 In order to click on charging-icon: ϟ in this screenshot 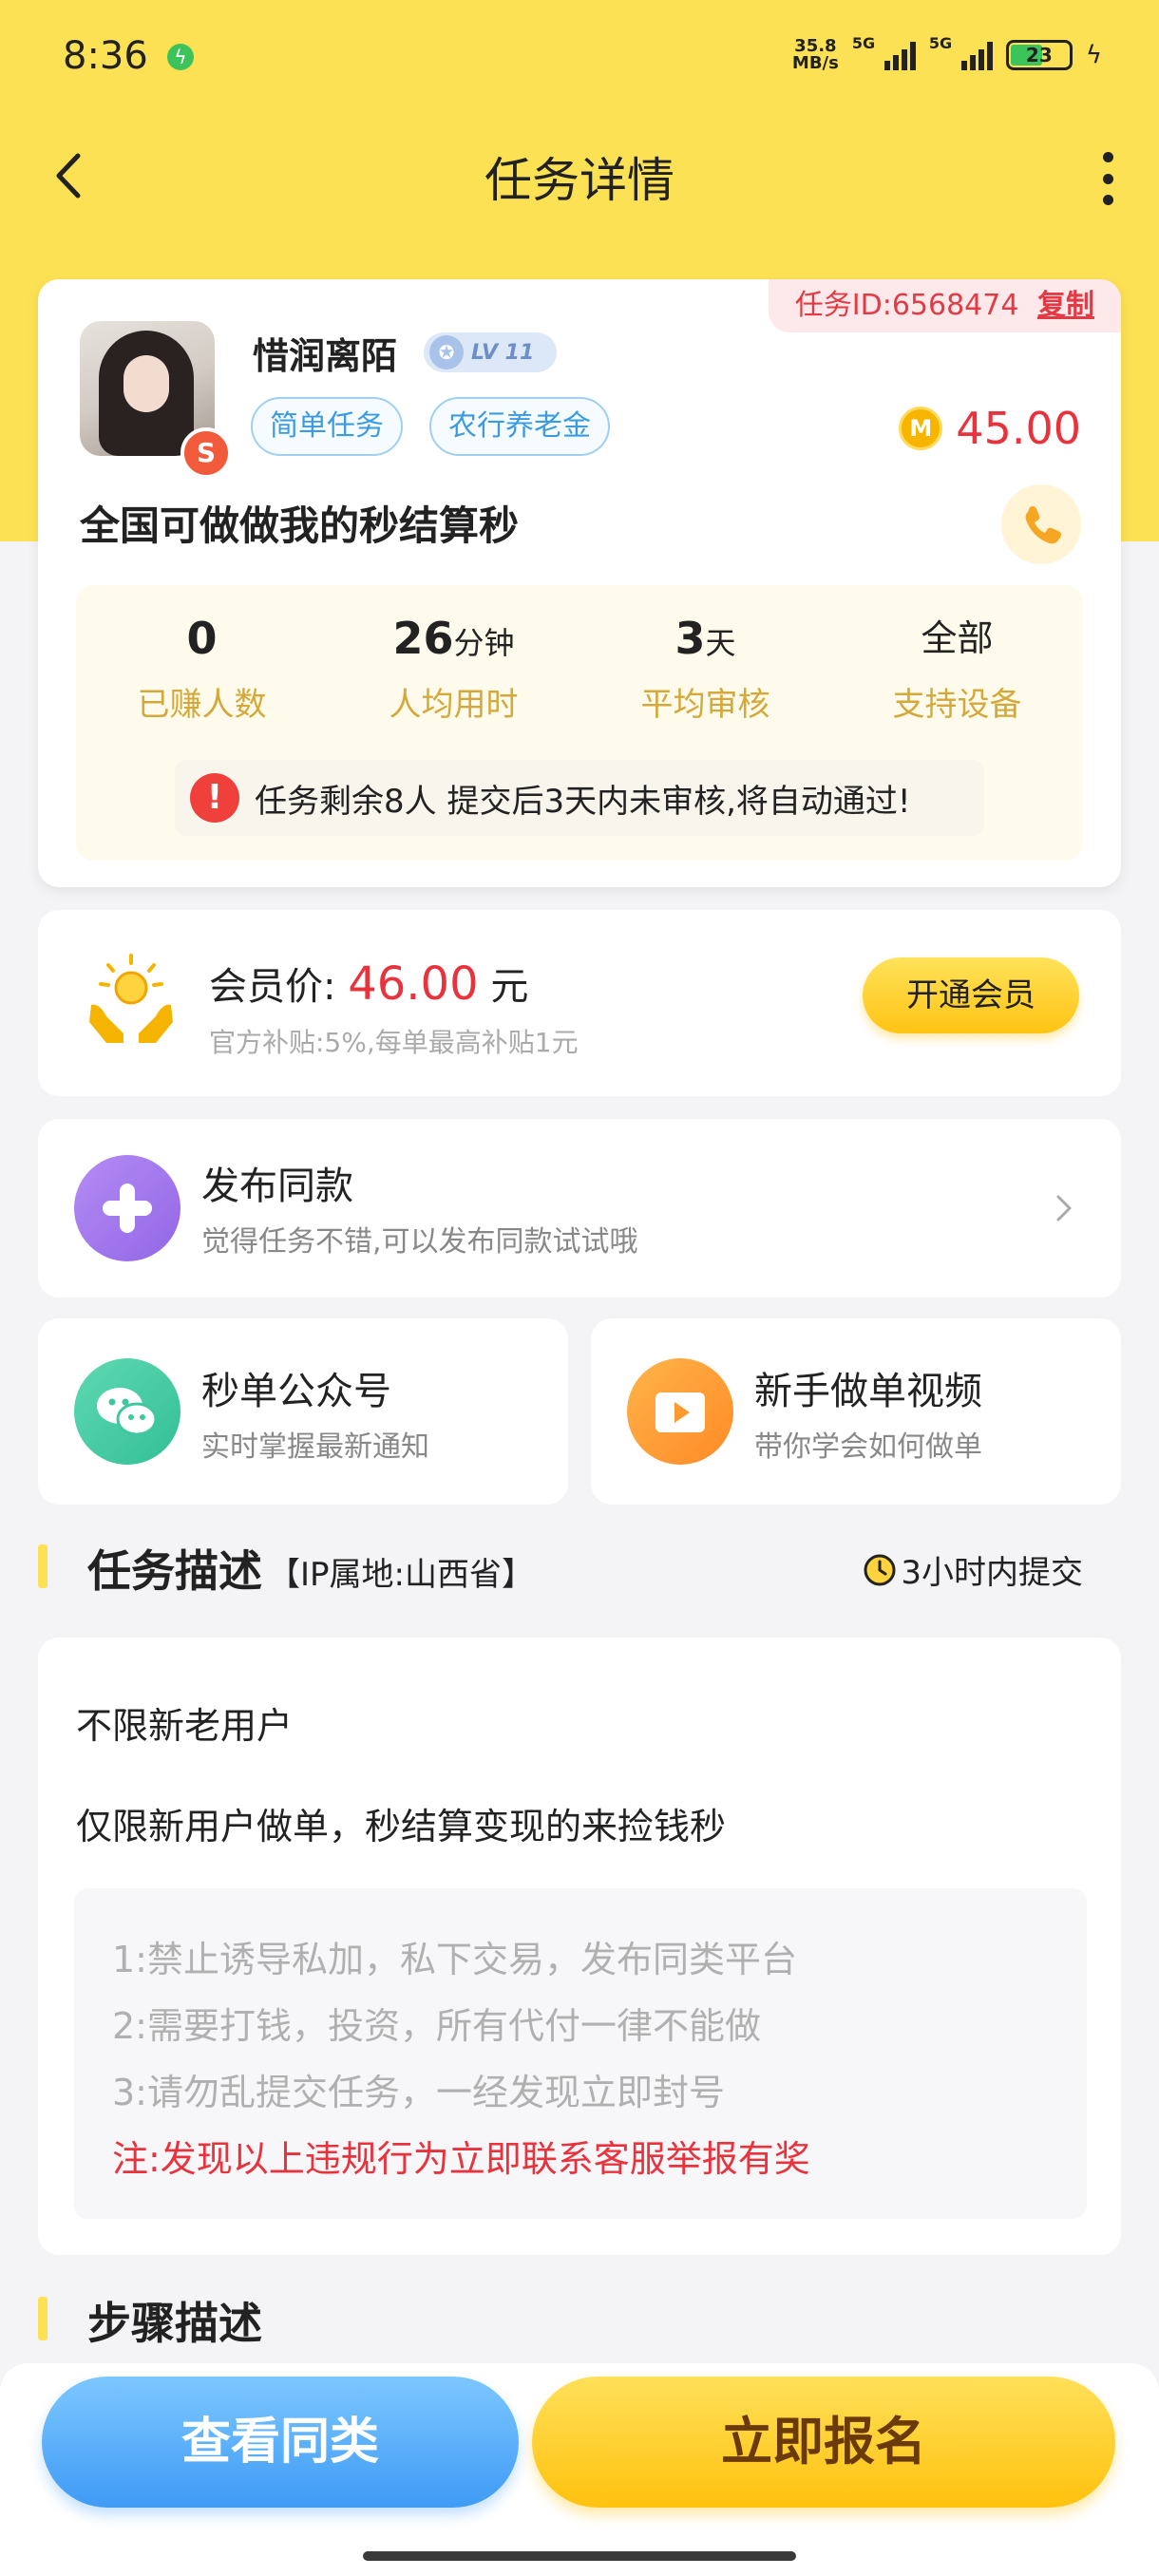, I will do `click(1093, 55)`.